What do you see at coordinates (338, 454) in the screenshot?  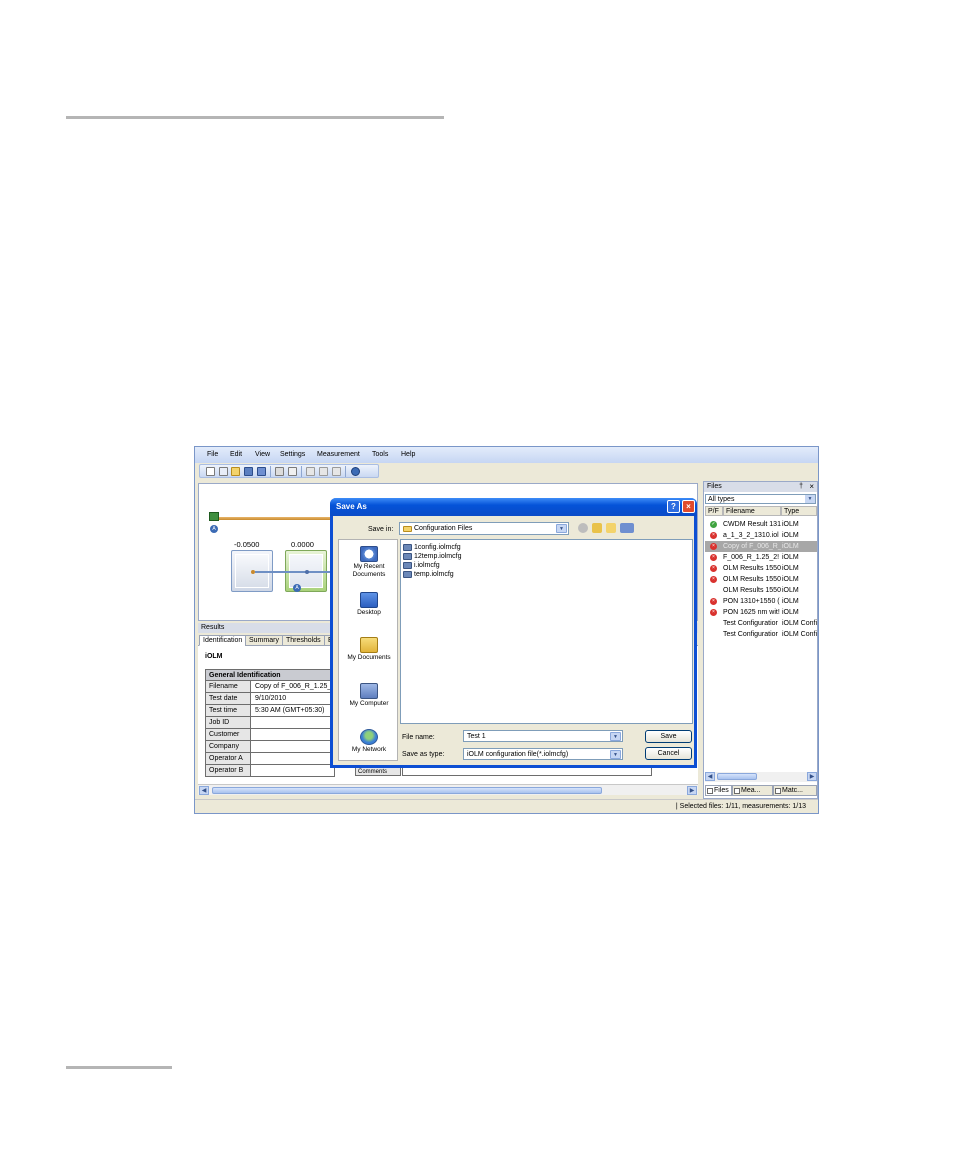 I see `menu-measurement: Measurement` at bounding box center [338, 454].